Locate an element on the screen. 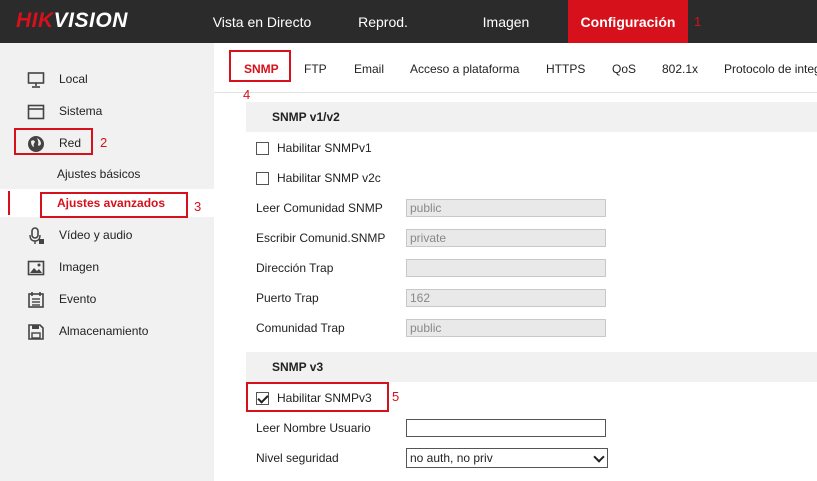 This screenshot has height=481, width=817. write-community-input: private is located at coordinates (506, 238).